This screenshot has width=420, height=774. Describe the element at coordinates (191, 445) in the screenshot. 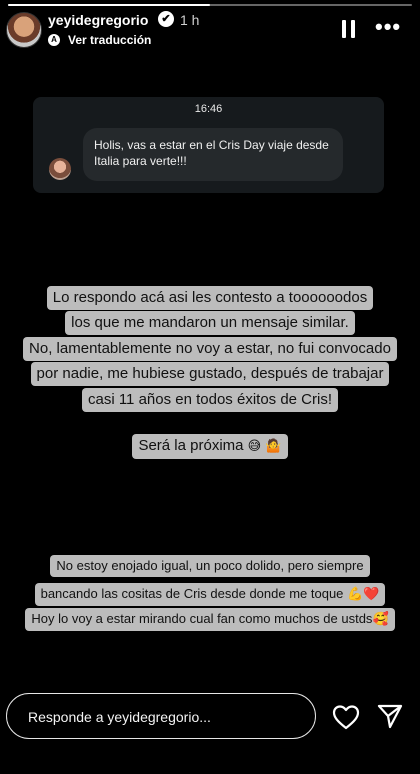

I see `caption-line-text: Será la próxima` at that location.